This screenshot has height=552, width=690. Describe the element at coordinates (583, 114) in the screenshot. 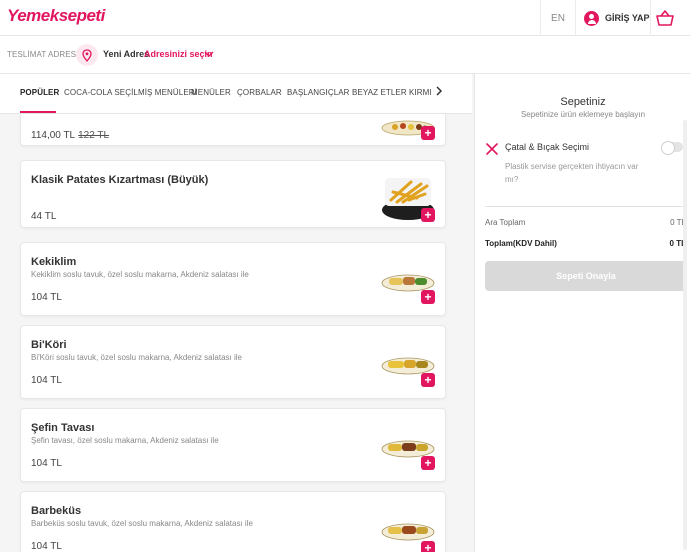

I see `cart-subtitle: Sepetinize ürün eklemeye başlayın` at that location.